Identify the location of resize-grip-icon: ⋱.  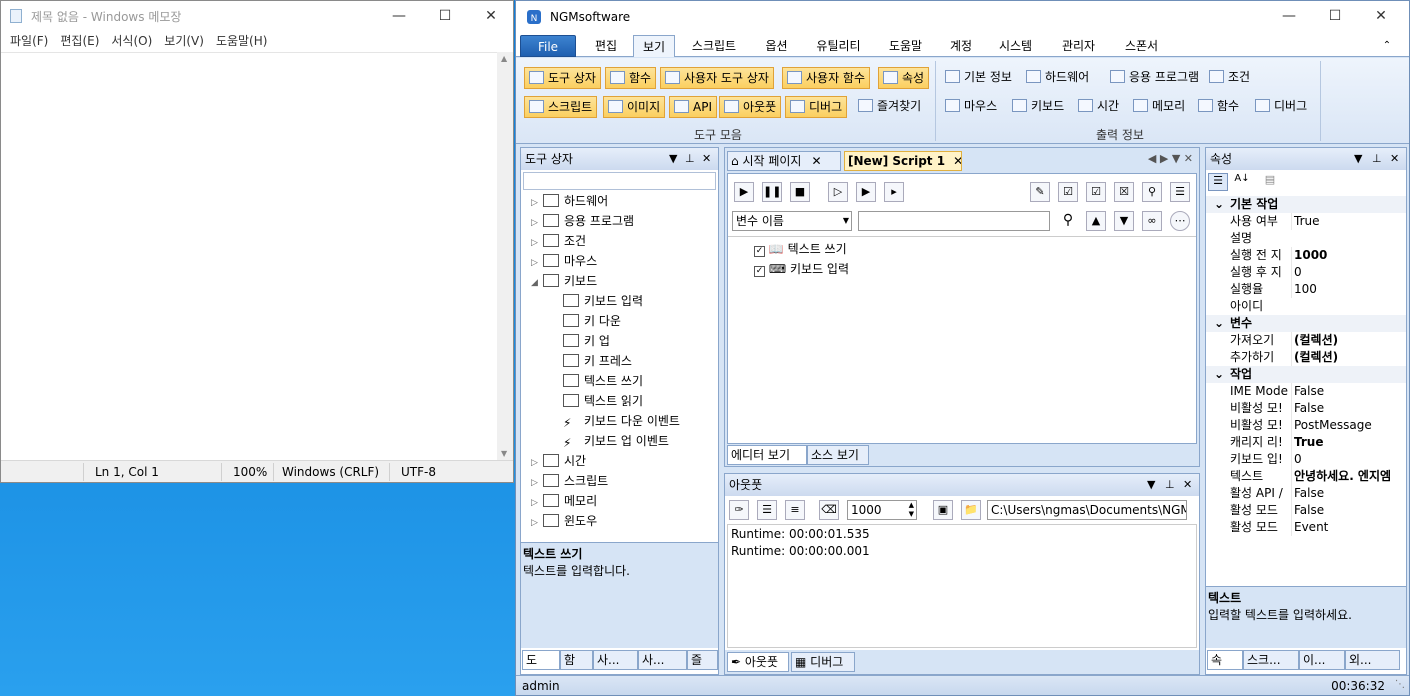
(1400, 684).